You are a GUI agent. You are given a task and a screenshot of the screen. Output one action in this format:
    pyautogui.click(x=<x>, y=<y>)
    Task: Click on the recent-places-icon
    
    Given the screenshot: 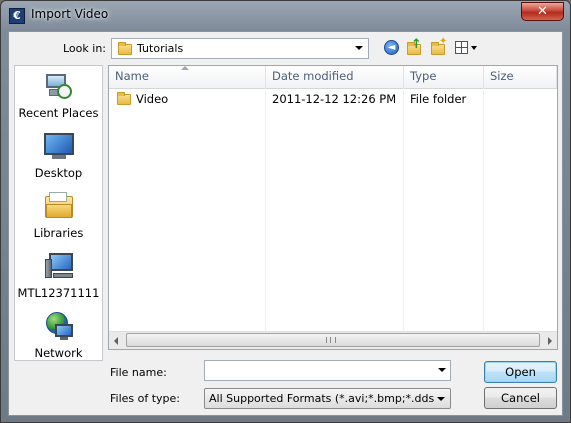 What is the action you would take?
    pyautogui.click(x=59, y=86)
    